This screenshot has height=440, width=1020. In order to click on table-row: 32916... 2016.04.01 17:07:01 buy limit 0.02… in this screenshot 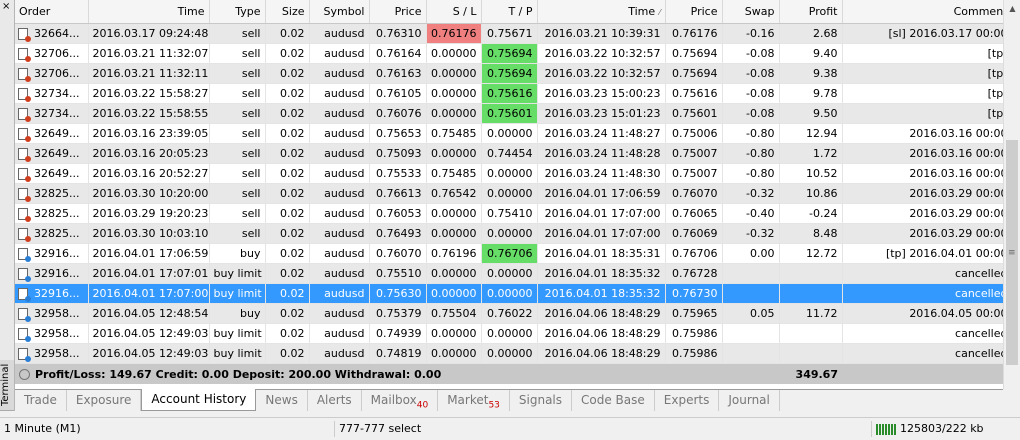, I will do `click(509, 273)`.